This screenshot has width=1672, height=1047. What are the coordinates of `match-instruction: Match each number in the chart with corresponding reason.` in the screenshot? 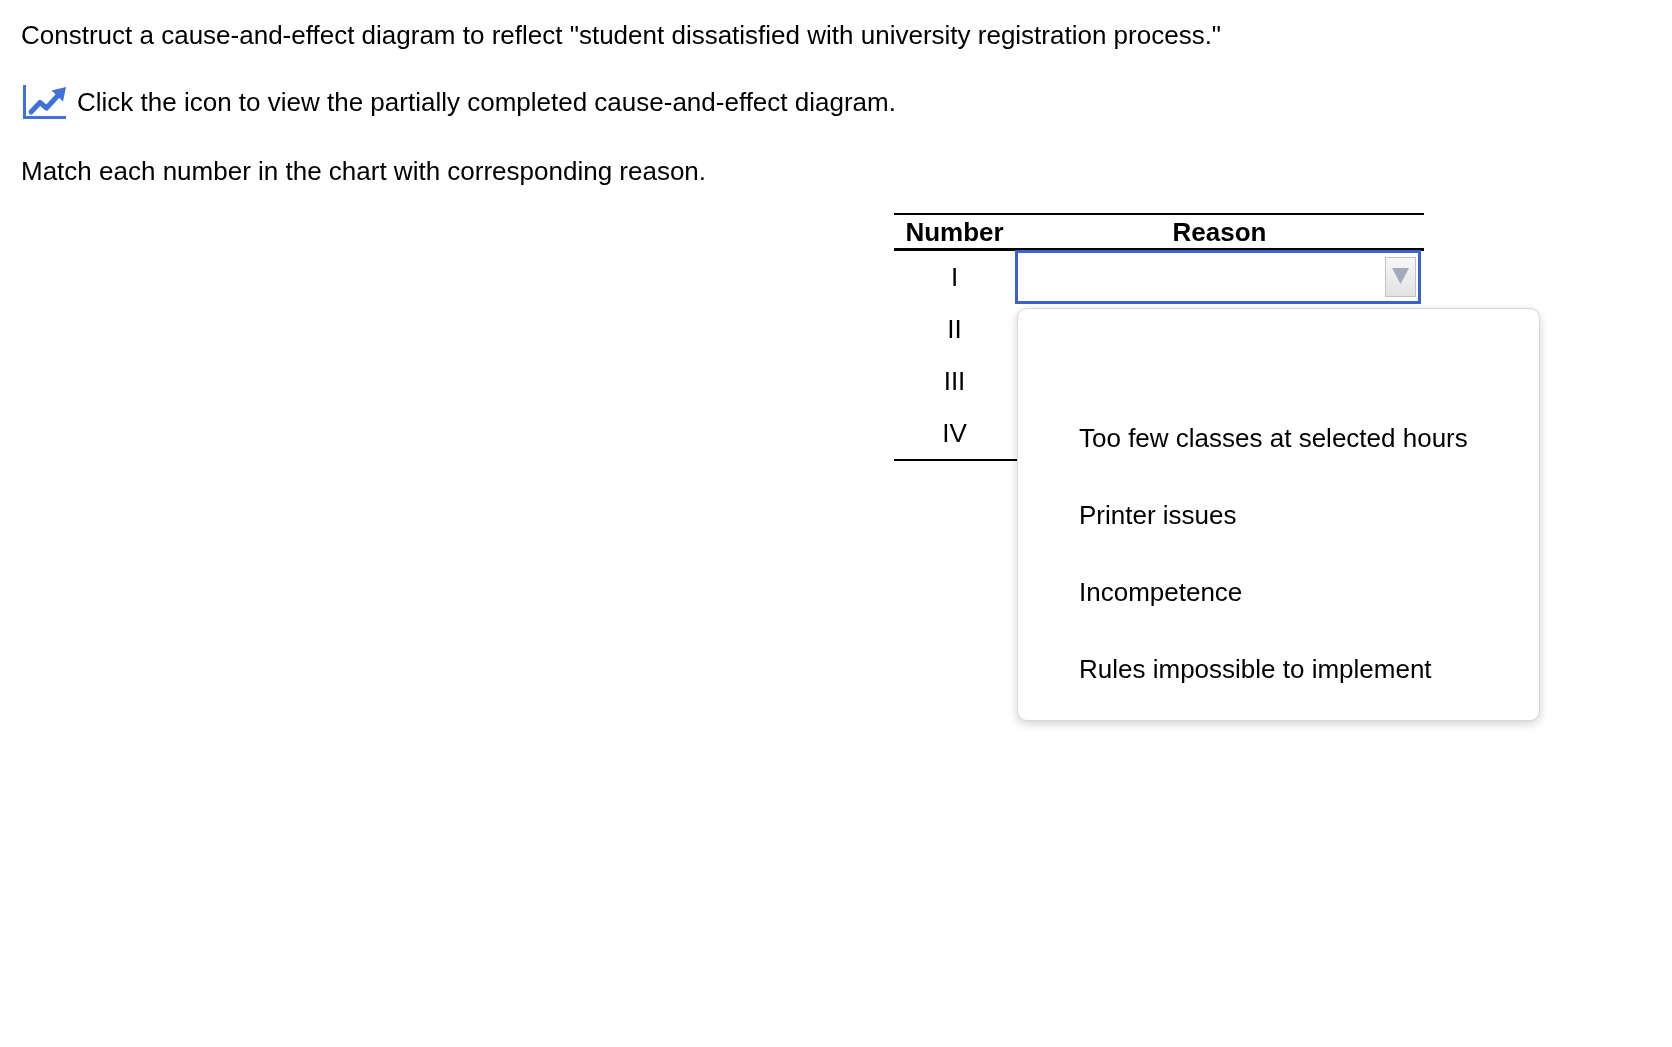 It's located at (364, 171).